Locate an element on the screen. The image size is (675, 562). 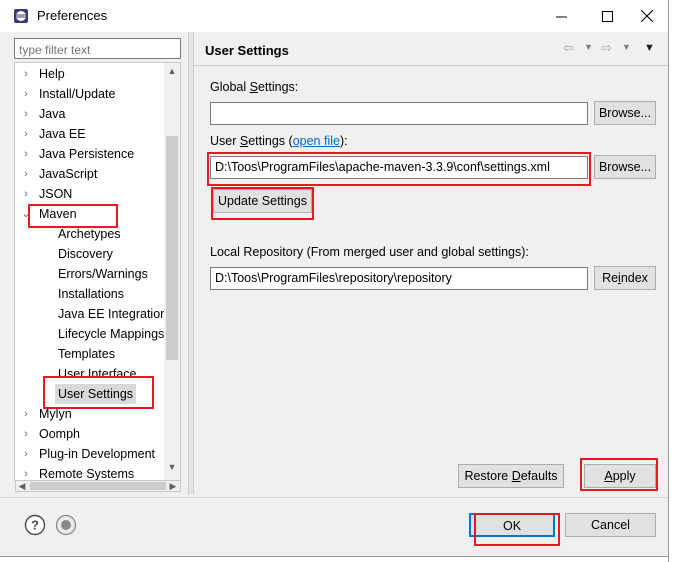
highlight-ok is located at coordinates (517, 529).